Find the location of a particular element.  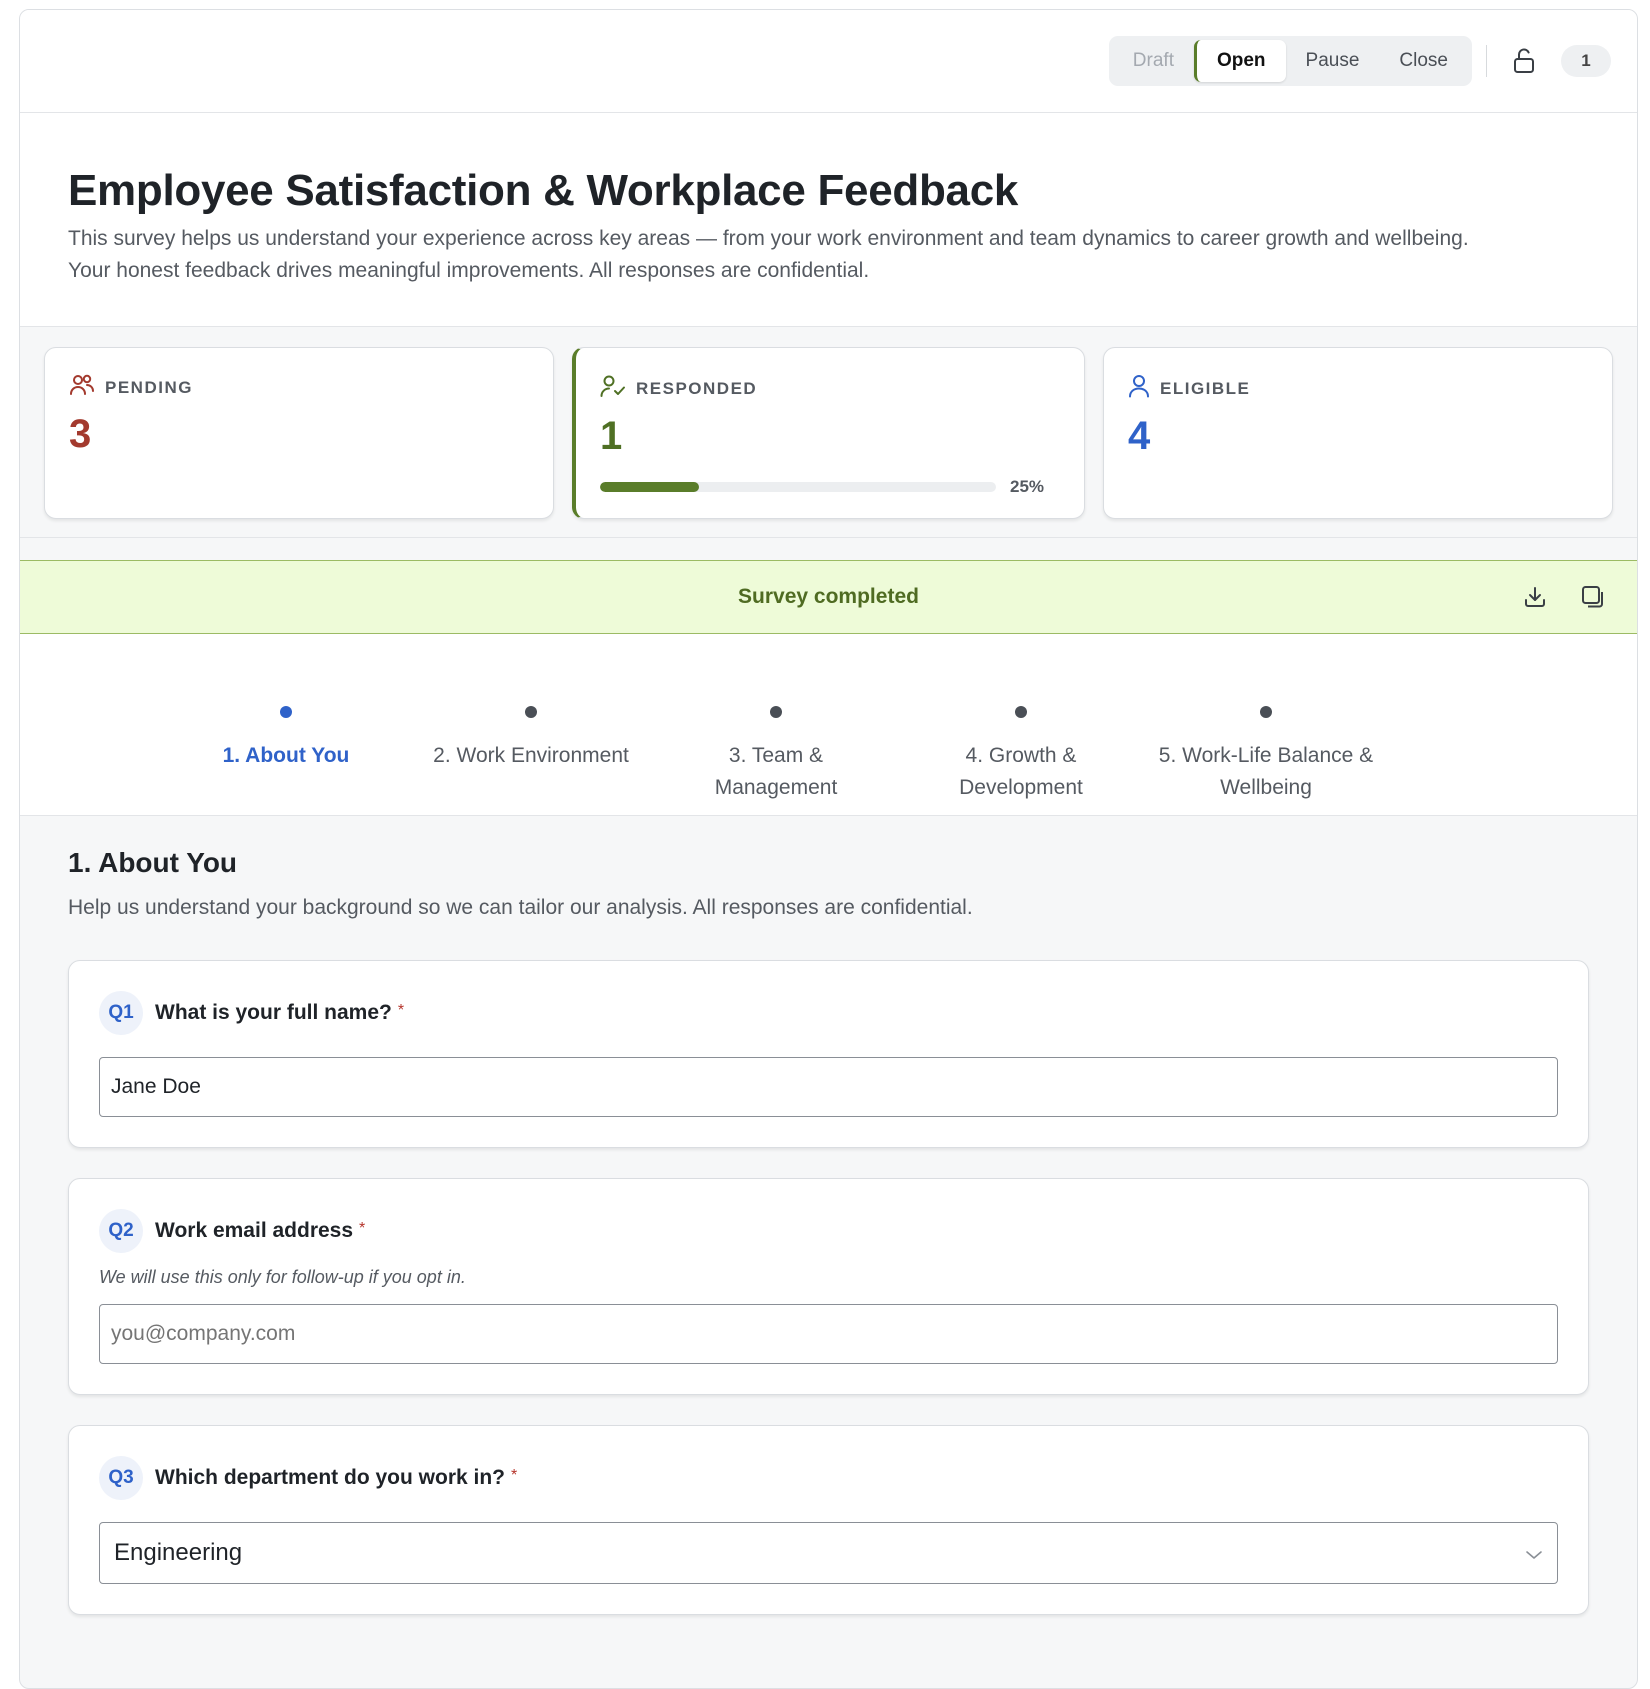

status-segmented-control: Draft Open Pause Close is located at coordinates (1290, 61).